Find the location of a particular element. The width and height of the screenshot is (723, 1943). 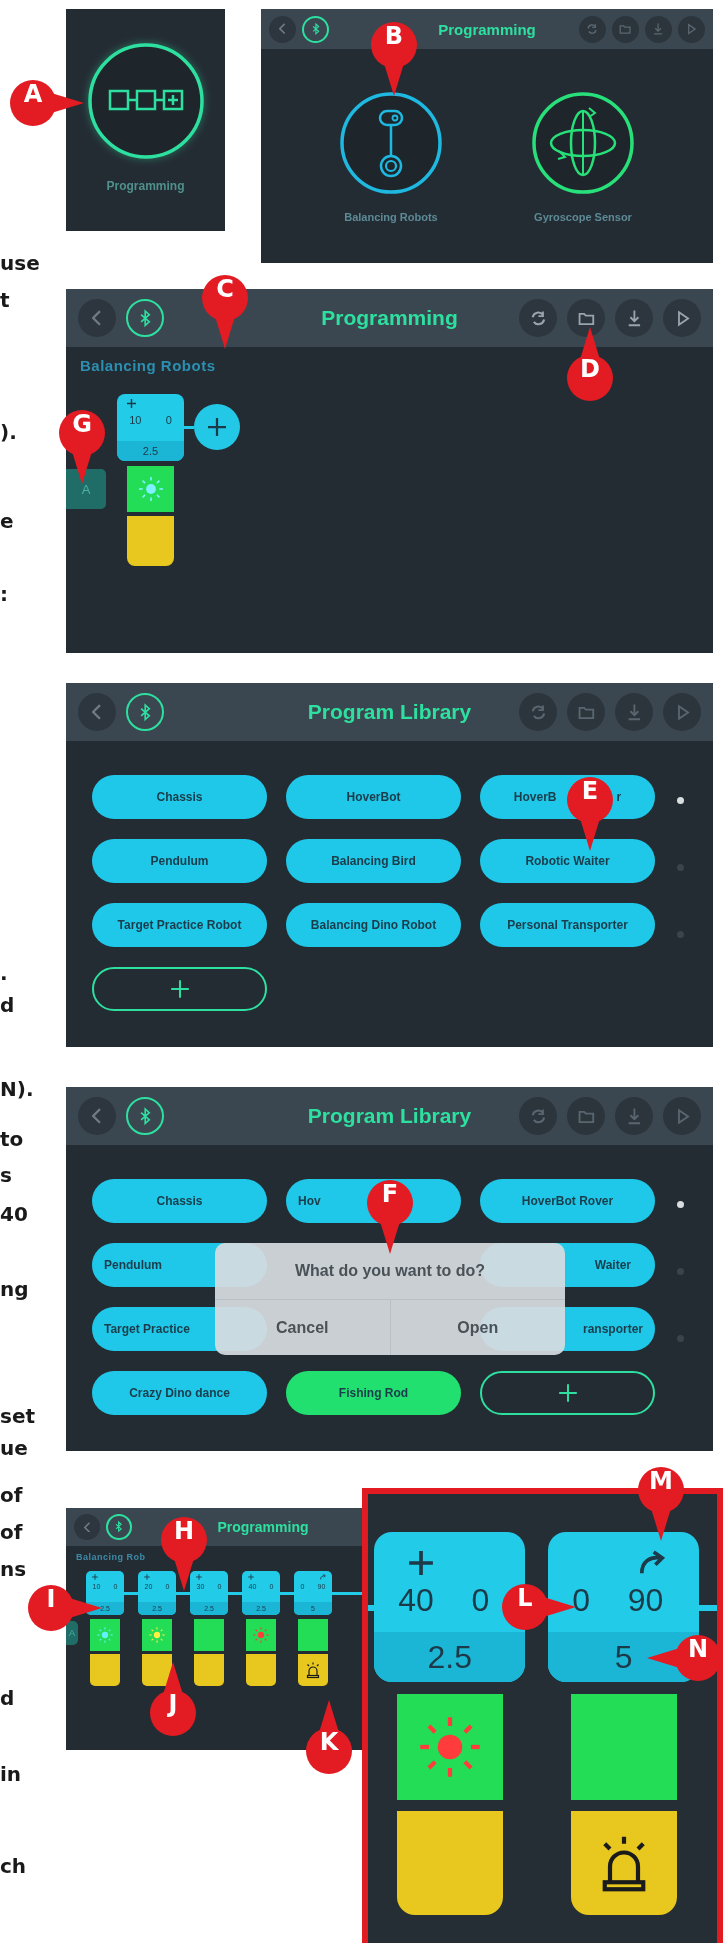

block-value: 10 is located at coordinates (135, 420).